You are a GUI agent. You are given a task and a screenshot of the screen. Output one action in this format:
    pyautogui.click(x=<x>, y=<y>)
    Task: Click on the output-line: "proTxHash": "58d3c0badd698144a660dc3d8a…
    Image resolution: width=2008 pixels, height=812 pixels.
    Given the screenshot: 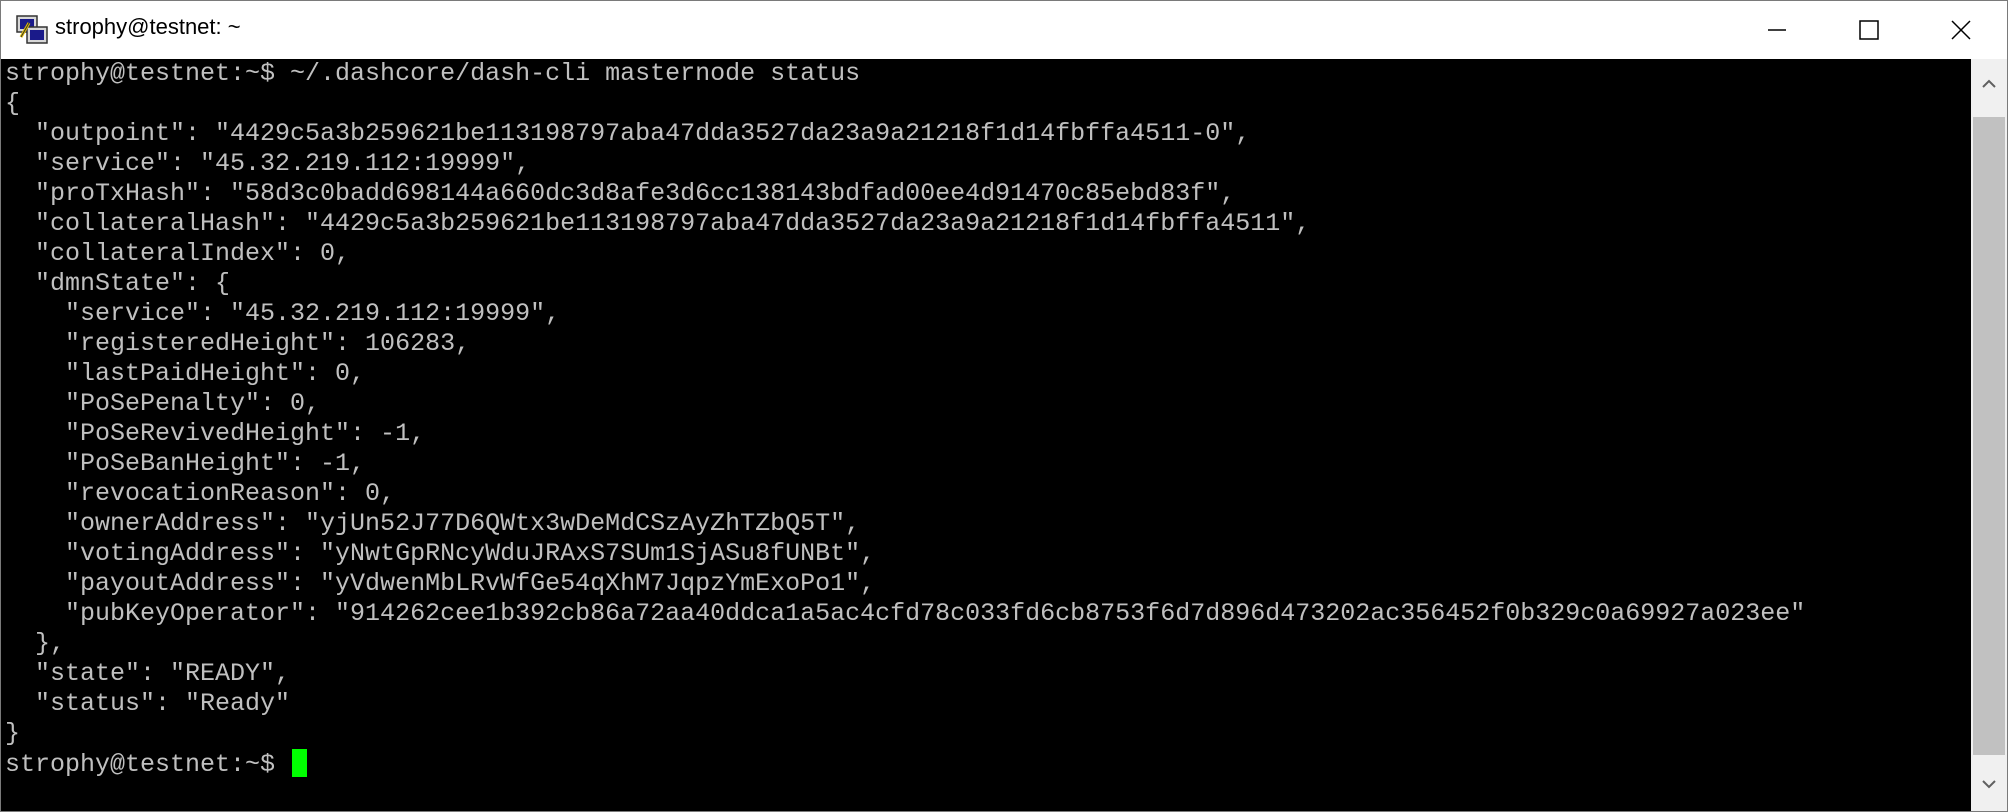 What is the action you would take?
    pyautogui.click(x=620, y=193)
    